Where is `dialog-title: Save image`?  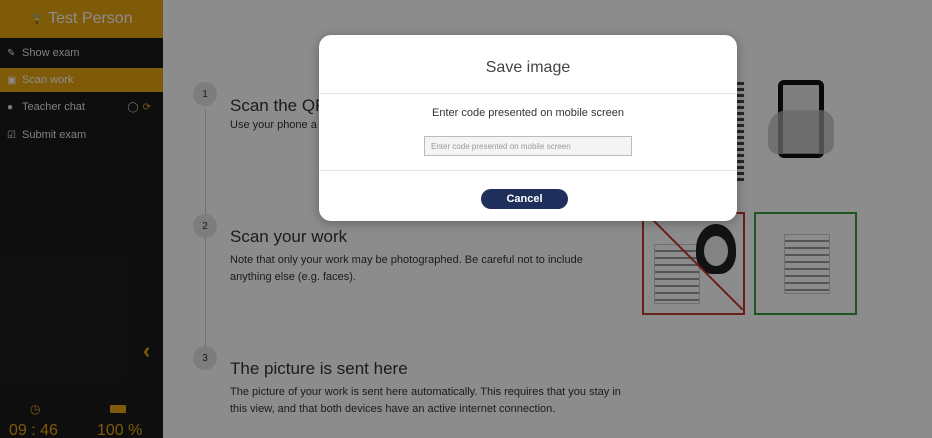 dialog-title: Save image is located at coordinates (528, 67).